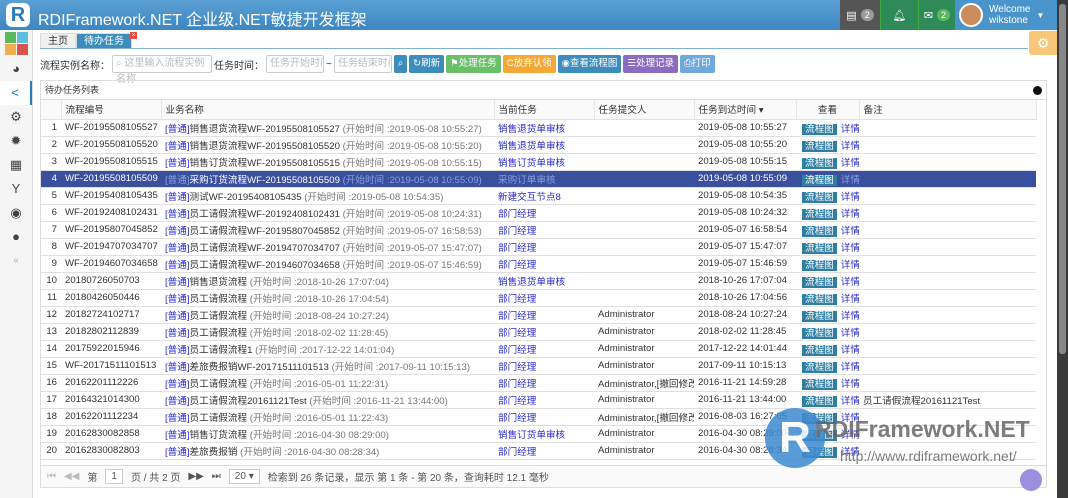 This screenshot has width=1068, height=498. What do you see at coordinates (948, 110) in the screenshot?
I see `column-header: 备注` at bounding box center [948, 110].